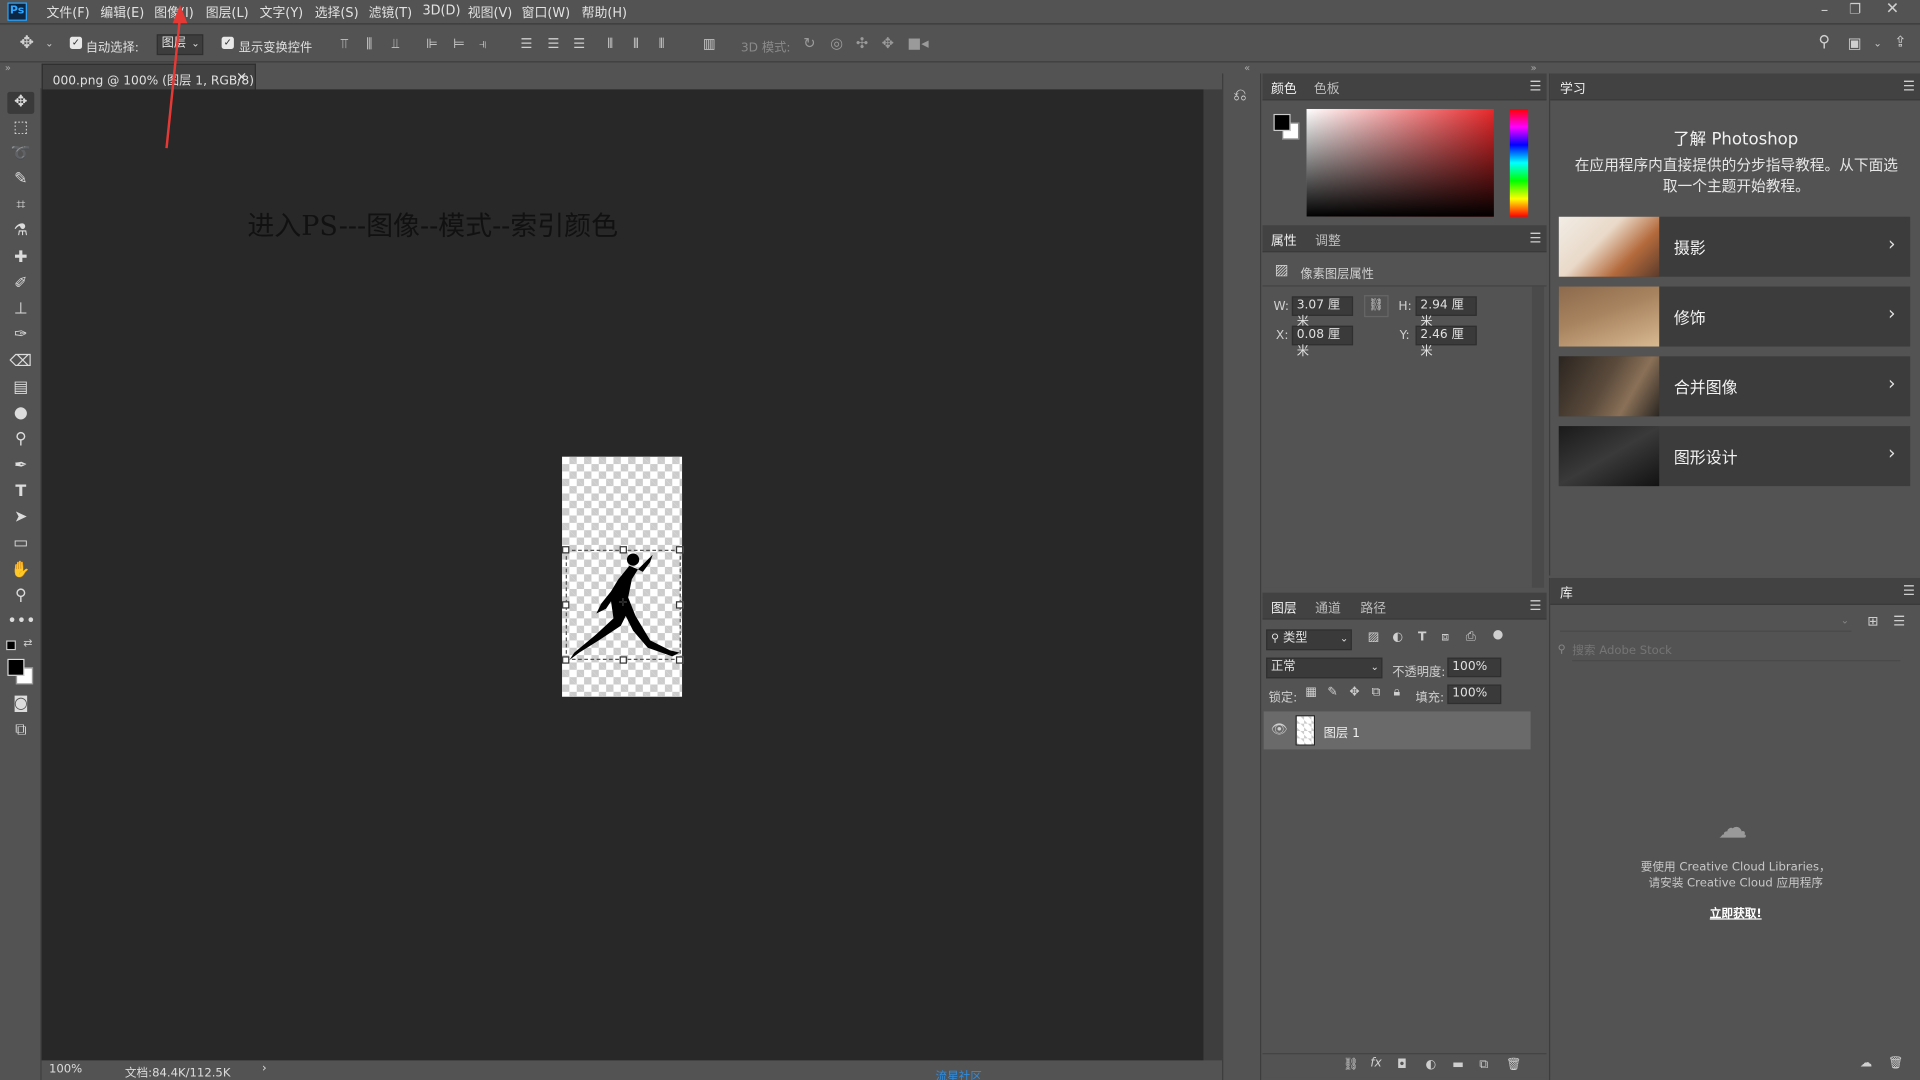  What do you see at coordinates (622, 604) in the screenshot?
I see `transform-center-icon: ✛` at bounding box center [622, 604].